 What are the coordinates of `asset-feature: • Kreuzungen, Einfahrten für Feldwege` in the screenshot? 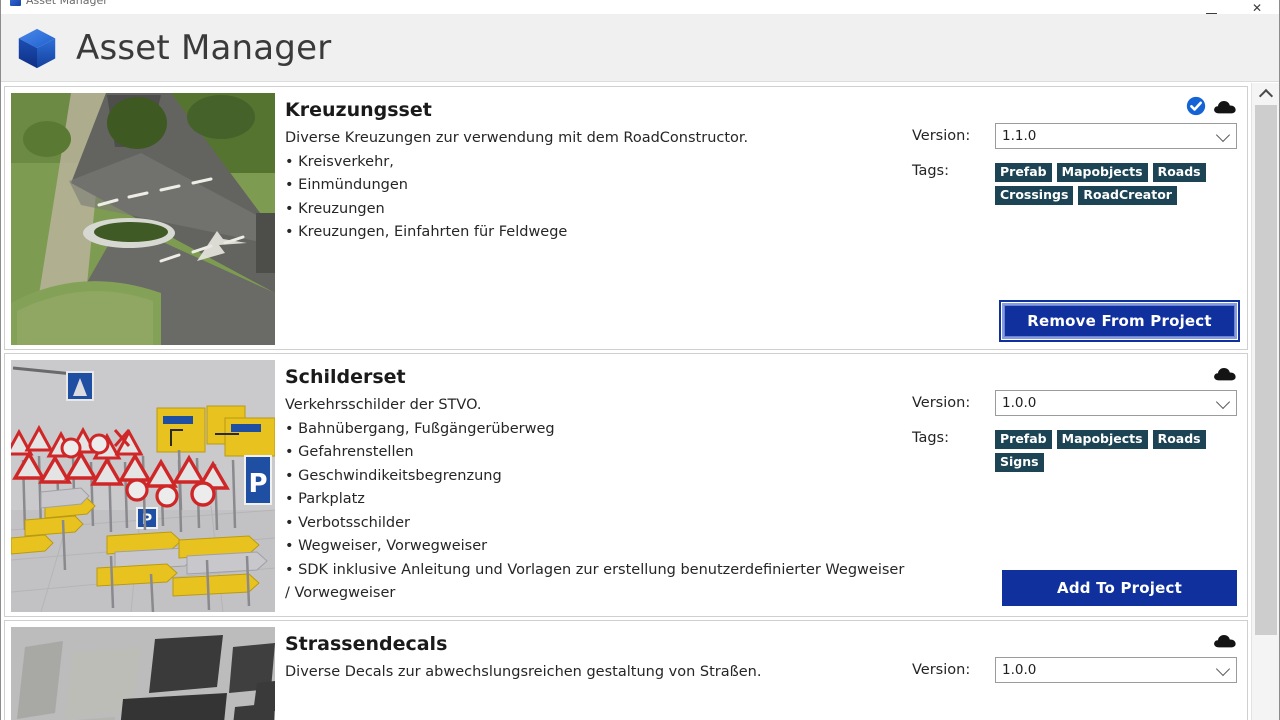 It's located at (426, 232).